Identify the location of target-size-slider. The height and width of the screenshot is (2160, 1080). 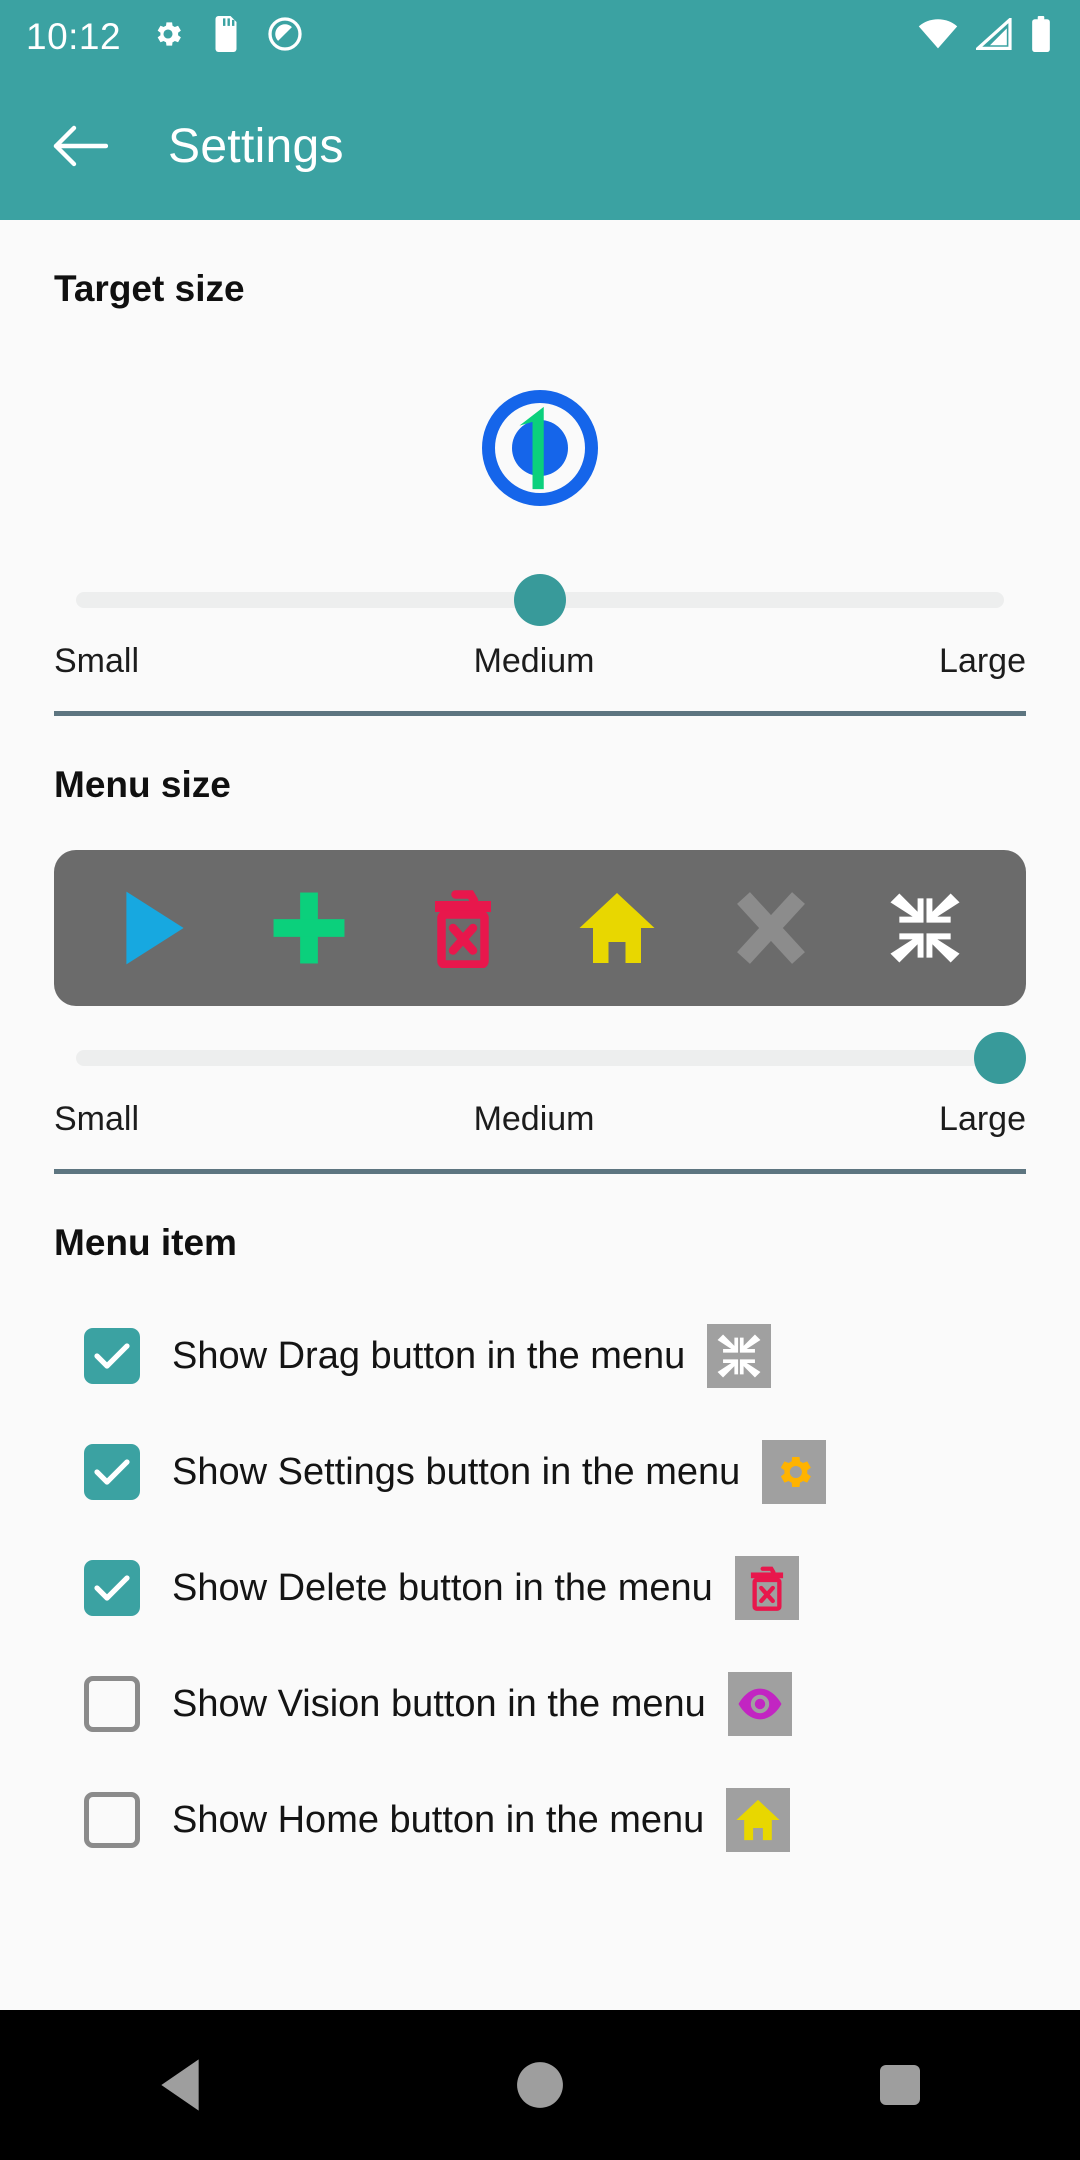
(540, 600).